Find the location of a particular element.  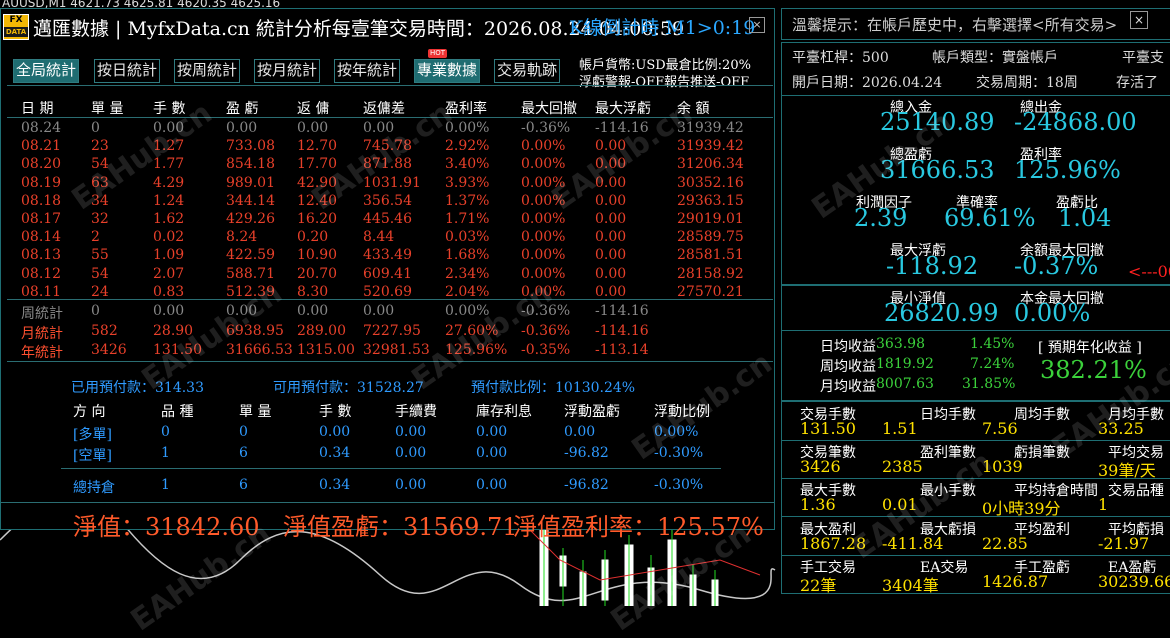

tab-daily-stats: 按日統計 is located at coordinates (127, 71).